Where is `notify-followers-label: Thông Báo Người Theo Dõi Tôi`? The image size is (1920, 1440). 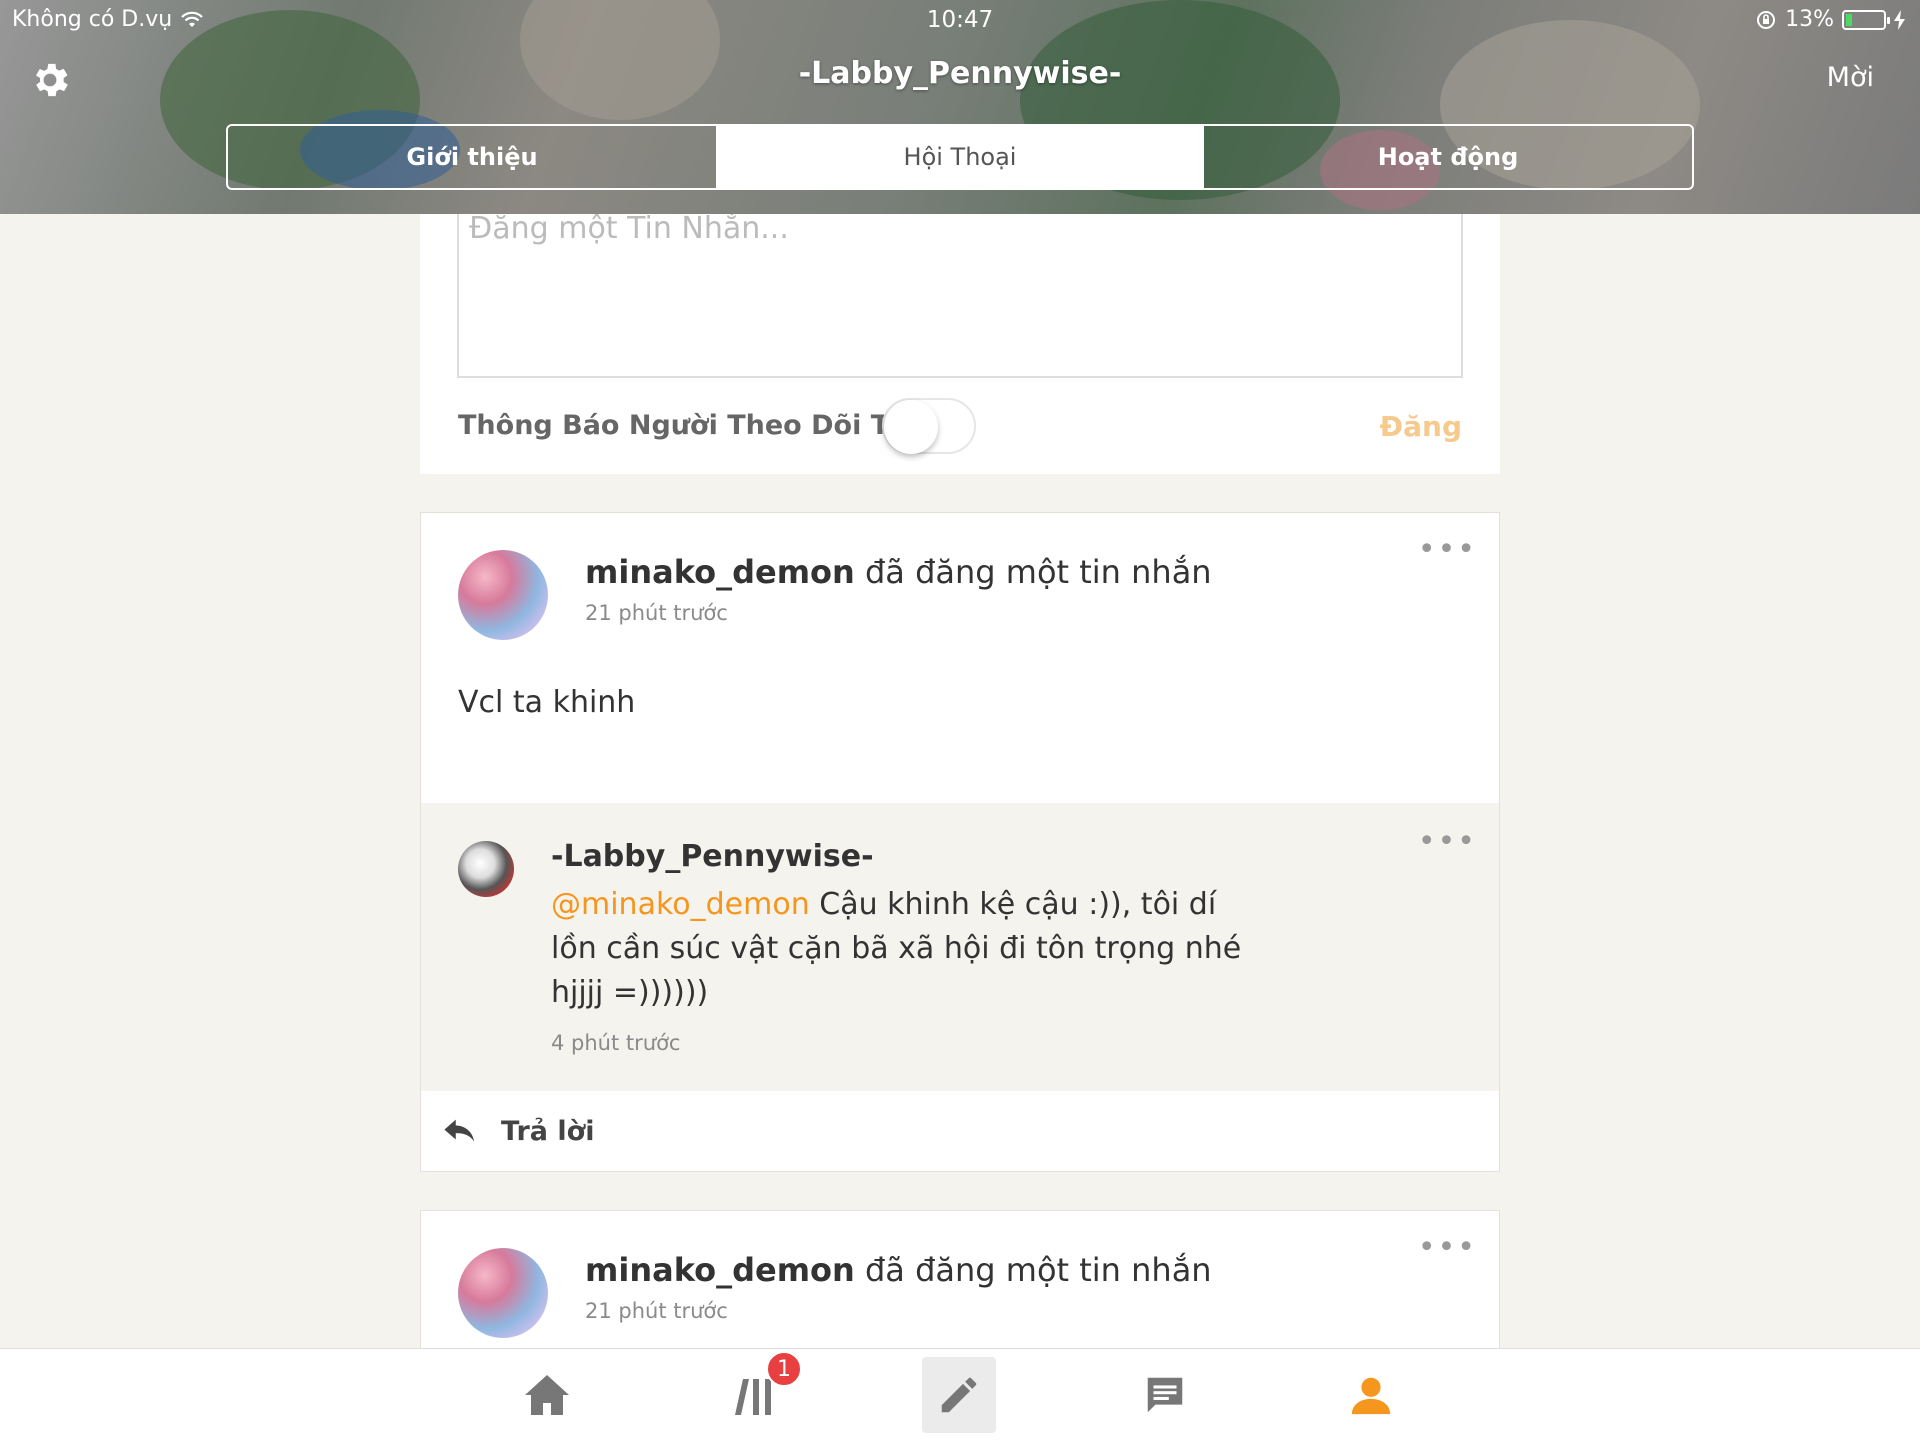 notify-followers-label: Thông Báo Người Theo Dõi Tôi is located at coordinates (686, 425).